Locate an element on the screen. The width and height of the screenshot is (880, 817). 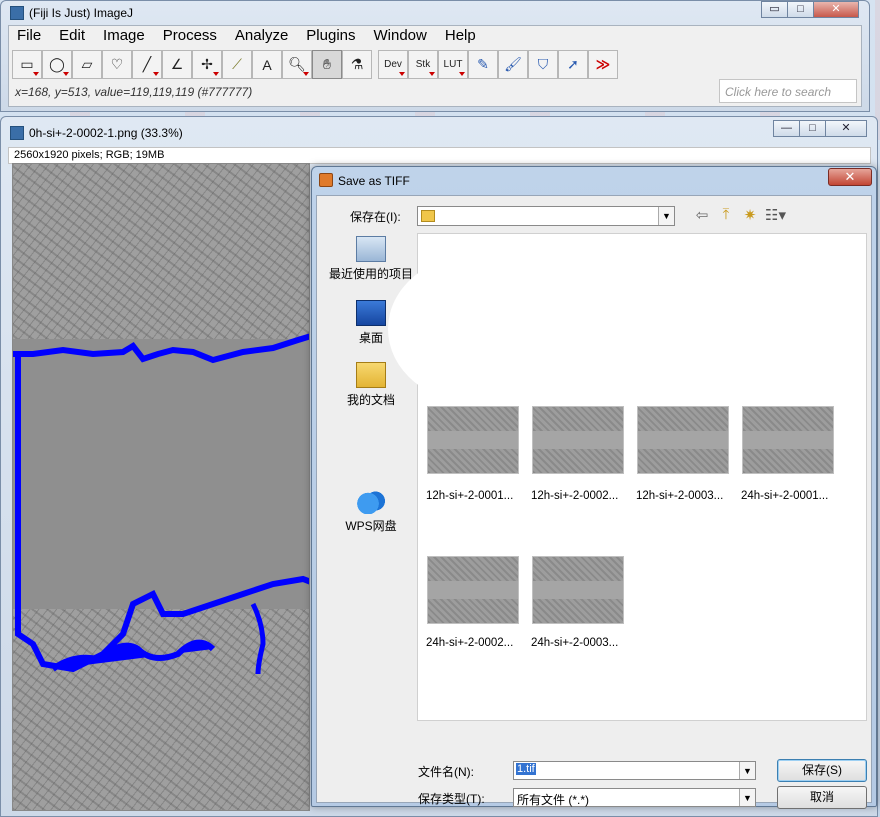
file-name-input: 1.tif ▼ is located at coordinates (634, 770).